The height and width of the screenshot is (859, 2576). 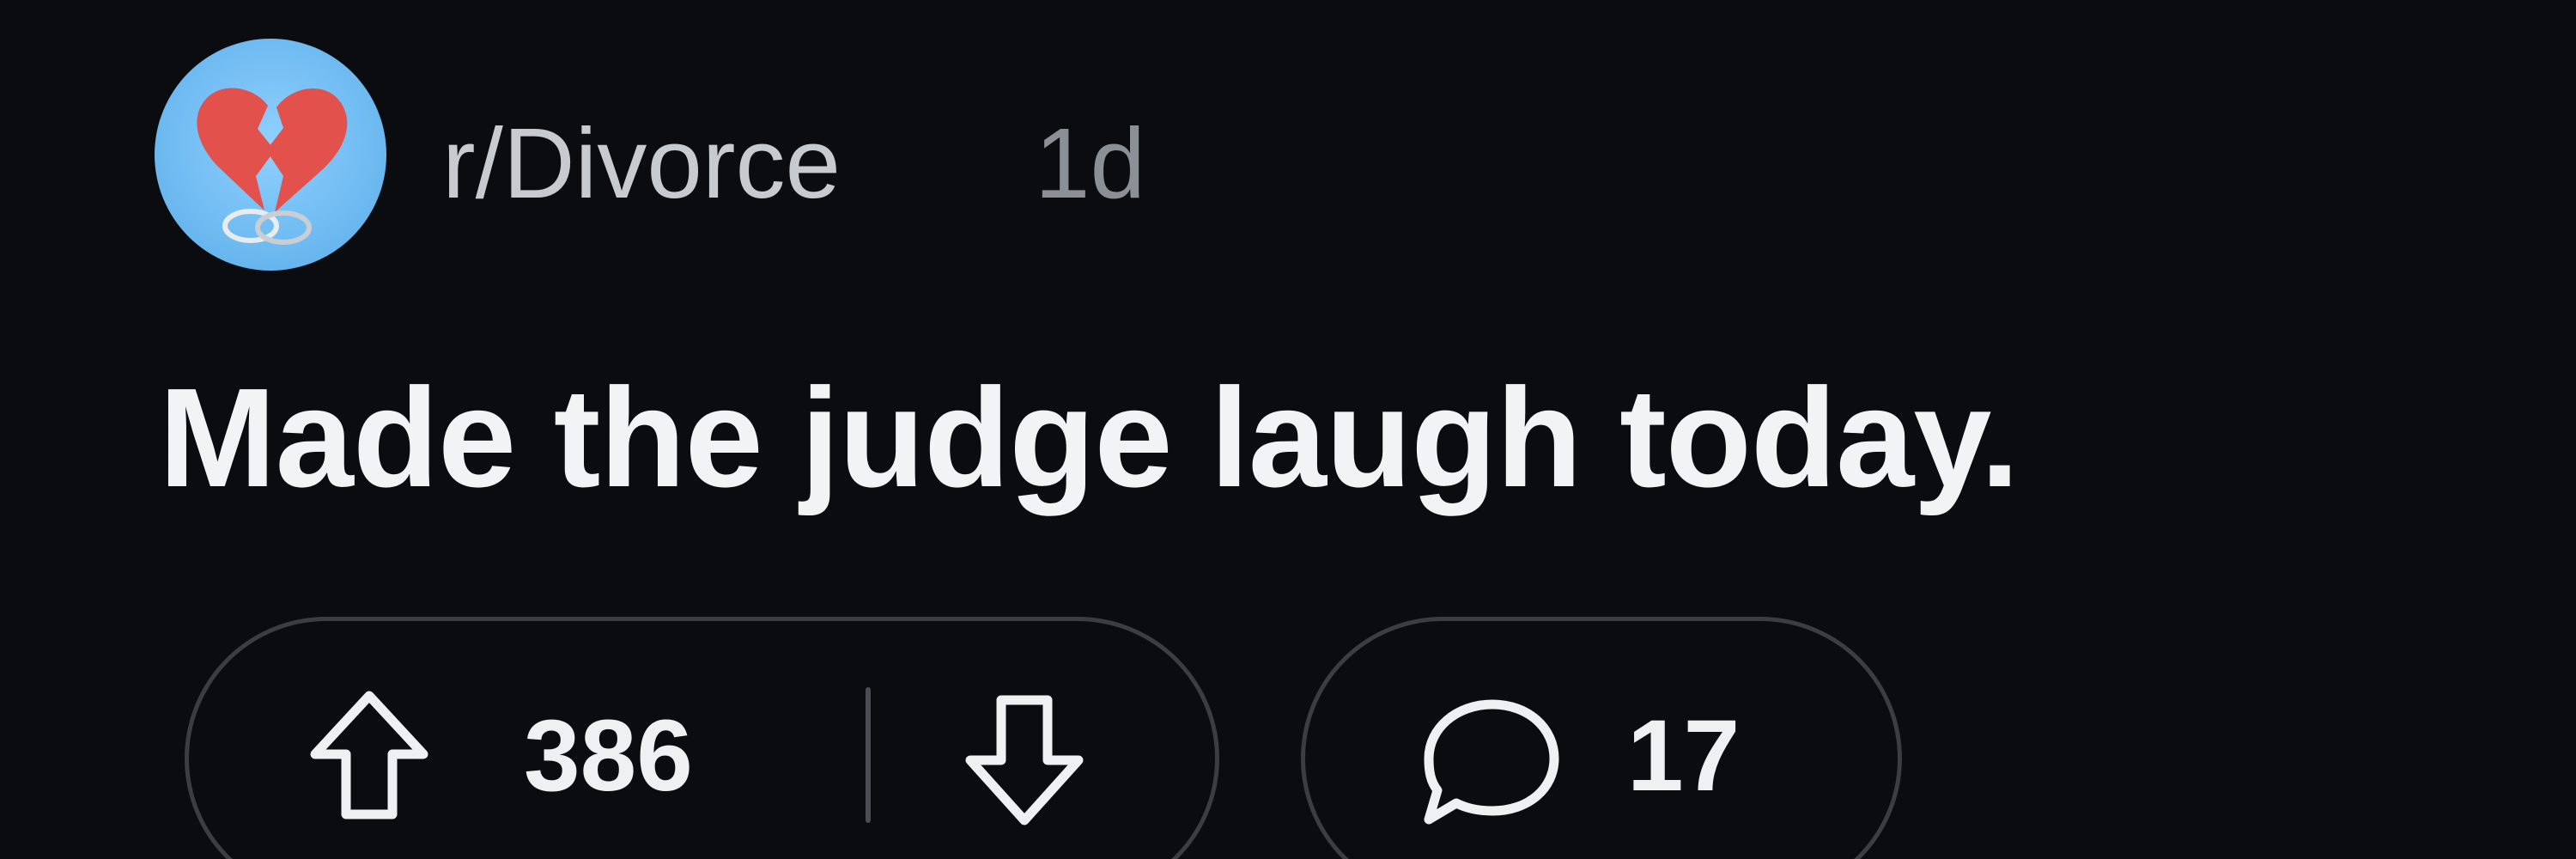 I want to click on post-age: 1d, so click(x=1090, y=163).